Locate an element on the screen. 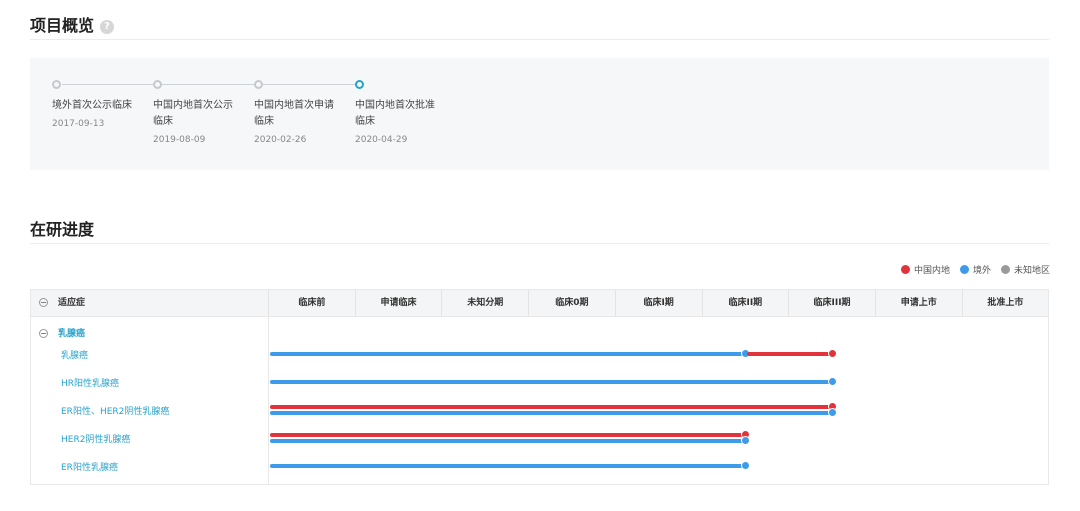 The width and height of the screenshot is (1080, 511). indication-row-label: ER阳性乳腺癌 is located at coordinates (89, 466).